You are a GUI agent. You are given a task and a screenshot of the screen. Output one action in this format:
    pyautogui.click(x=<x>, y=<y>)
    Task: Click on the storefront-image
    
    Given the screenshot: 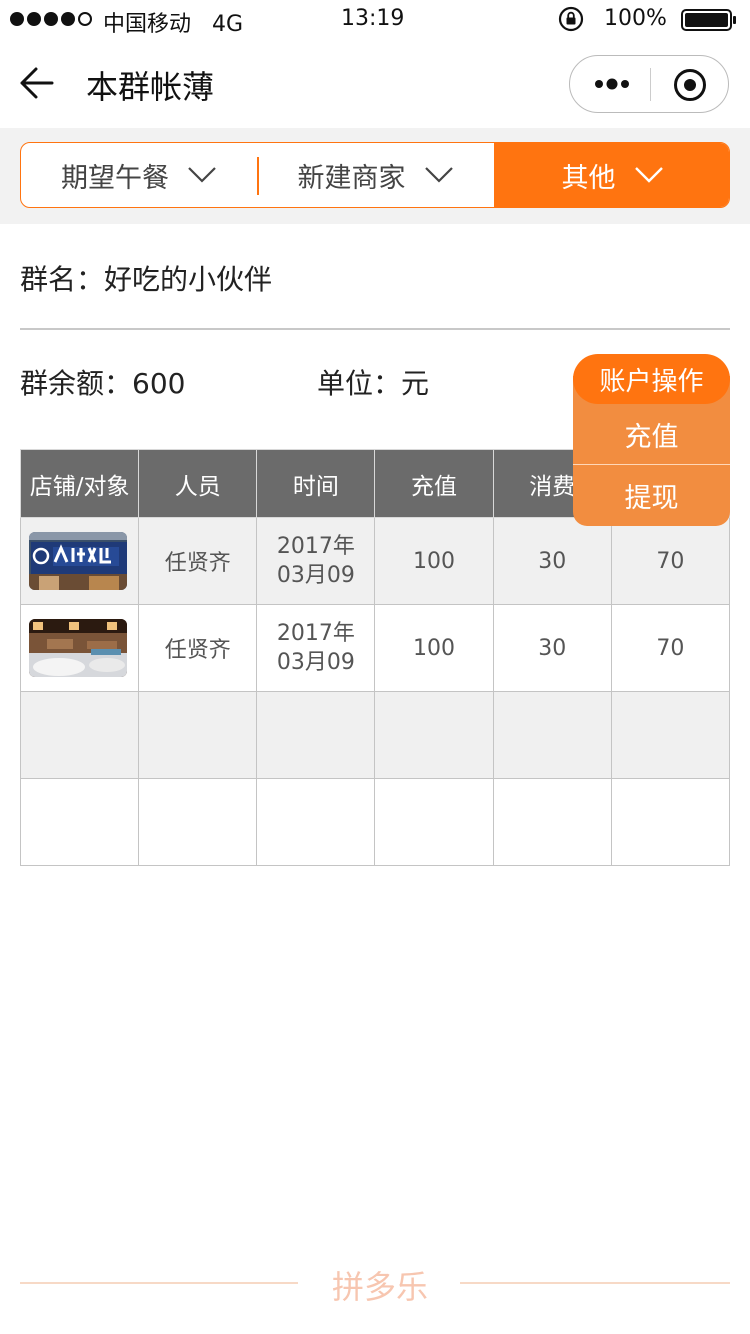 What is the action you would take?
    pyautogui.click(x=78, y=561)
    